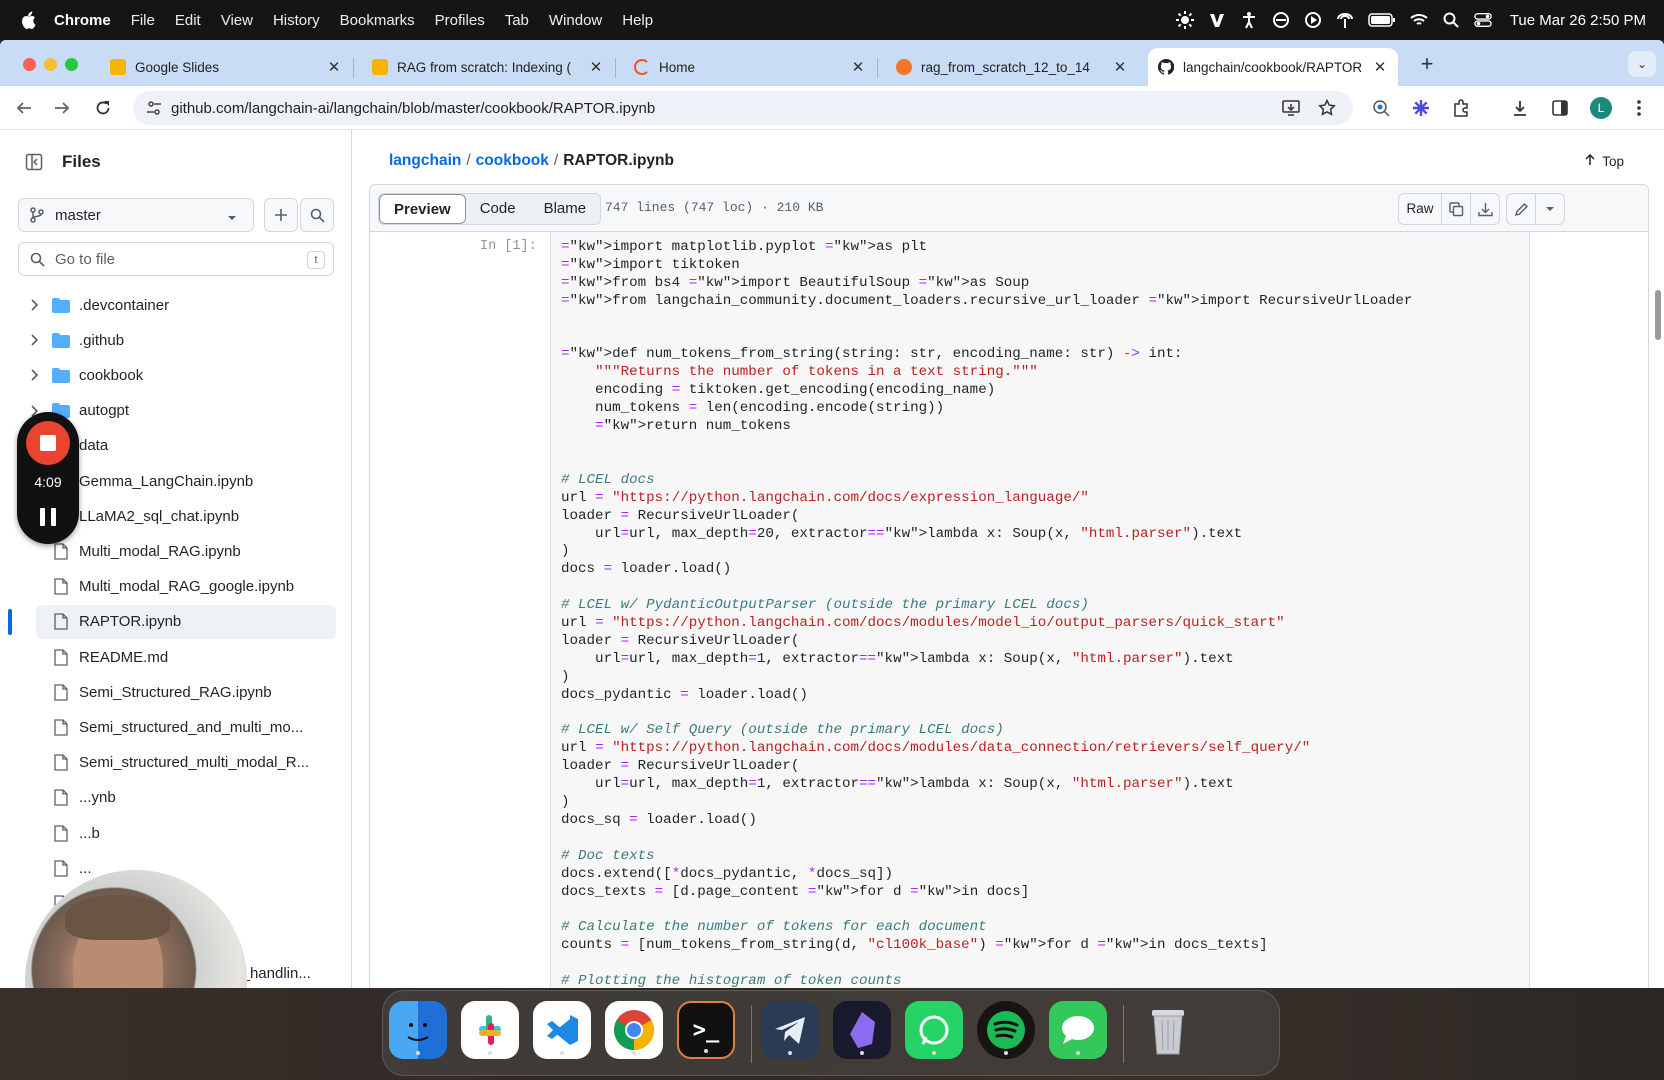  What do you see at coordinates (790, 1030) in the screenshot?
I see `telegram-icon` at bounding box center [790, 1030].